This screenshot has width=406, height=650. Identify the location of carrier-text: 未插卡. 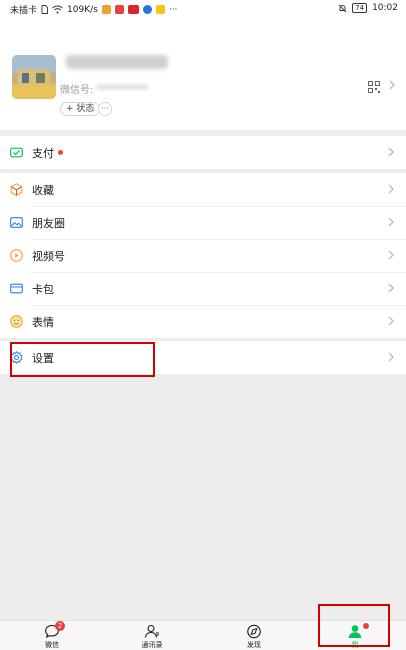
(24, 11).